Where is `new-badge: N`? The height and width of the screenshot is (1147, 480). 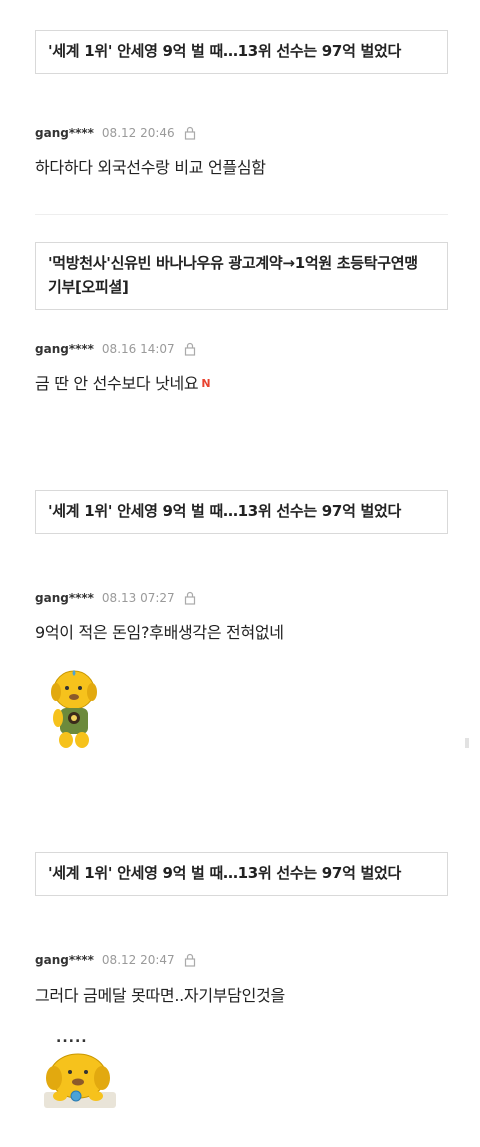
new-badge: N is located at coordinates (206, 383).